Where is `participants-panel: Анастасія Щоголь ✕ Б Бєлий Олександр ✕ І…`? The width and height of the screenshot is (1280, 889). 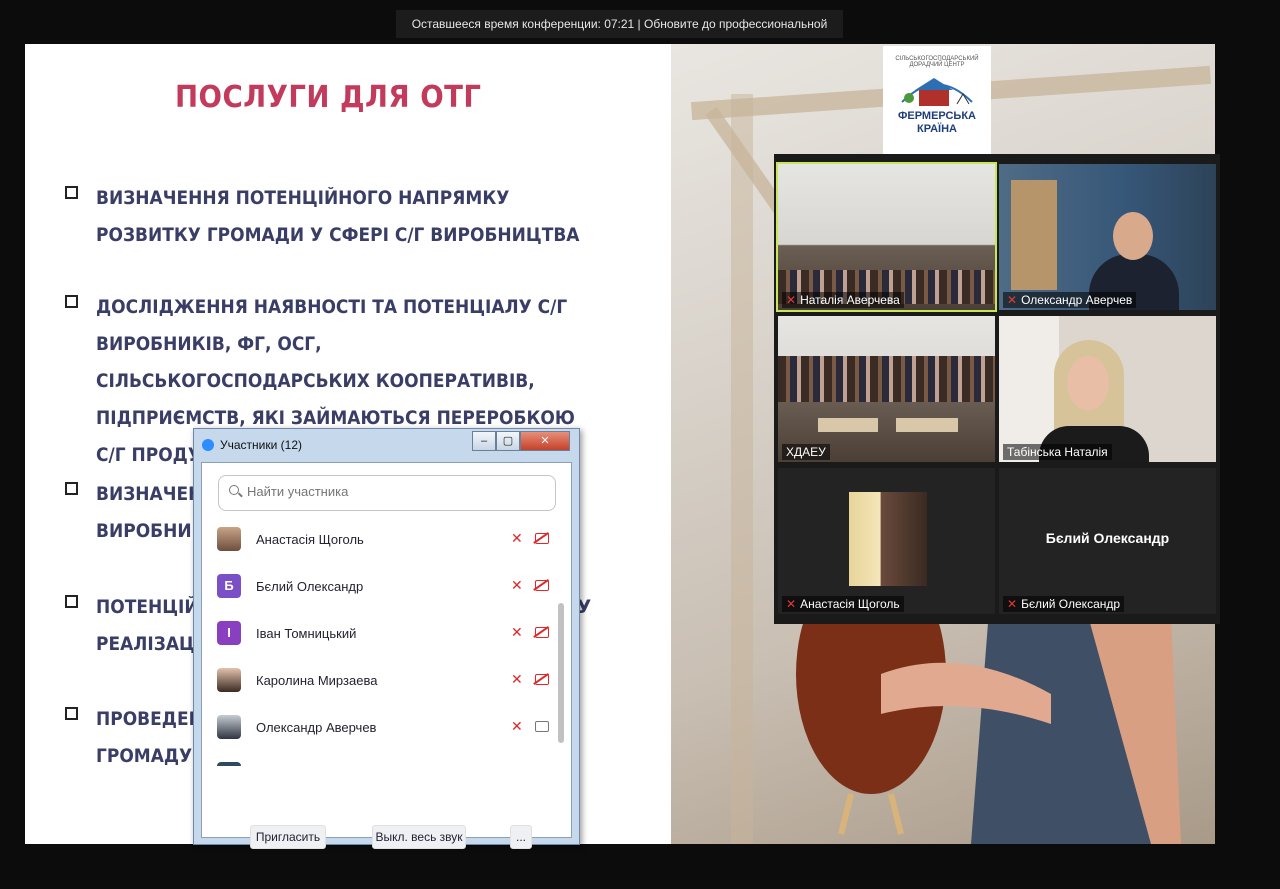 participants-panel: Анастасія Щоголь ✕ Б Бєлий Олександр ✕ І… is located at coordinates (386, 655).